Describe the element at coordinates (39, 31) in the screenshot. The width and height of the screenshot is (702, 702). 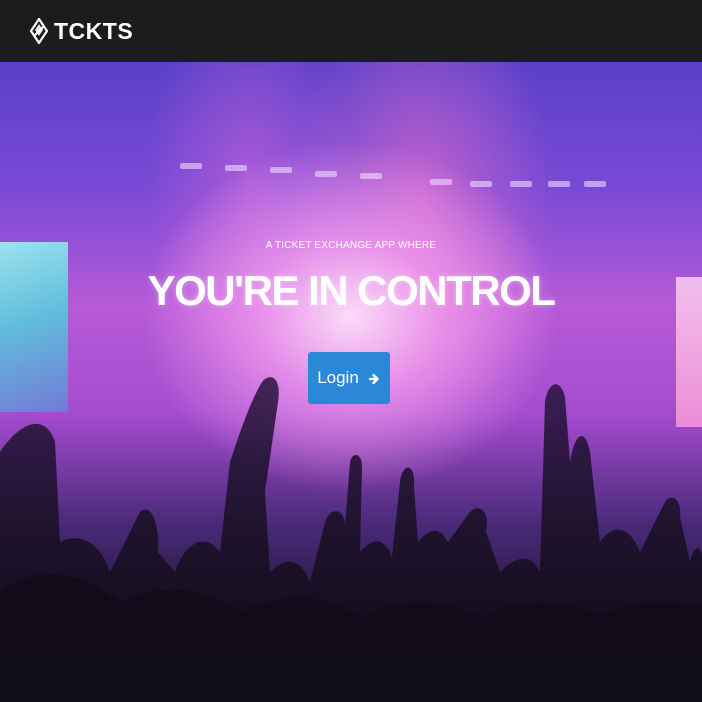
I see `ticket-diamond-icon` at that location.